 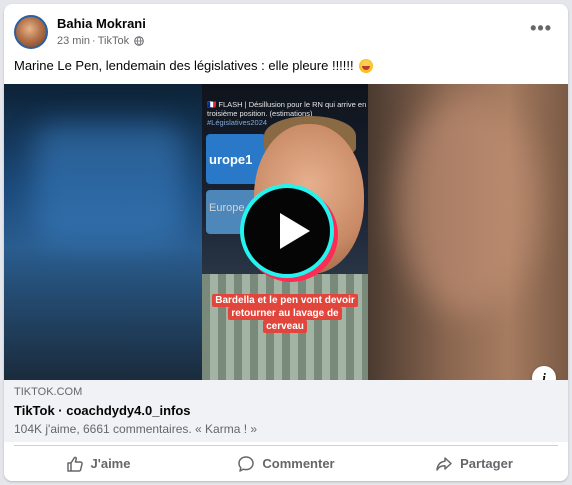 I want to click on link-domain: TIKTOK.COM, so click(x=48, y=392).